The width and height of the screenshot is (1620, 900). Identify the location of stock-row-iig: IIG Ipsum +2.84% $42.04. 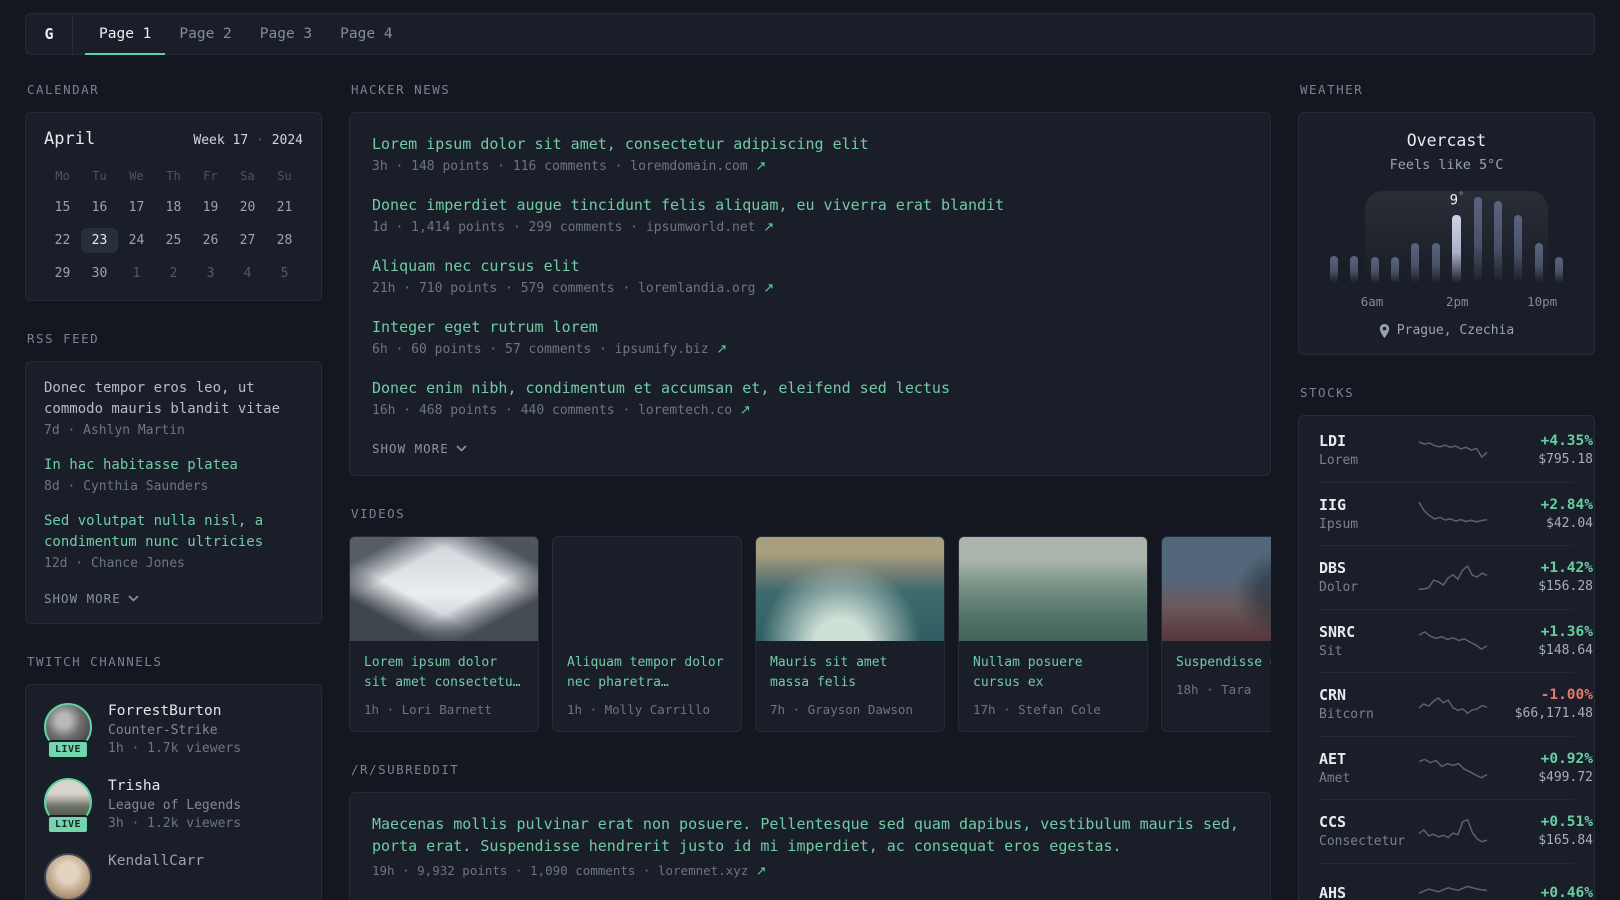
(1456, 513).